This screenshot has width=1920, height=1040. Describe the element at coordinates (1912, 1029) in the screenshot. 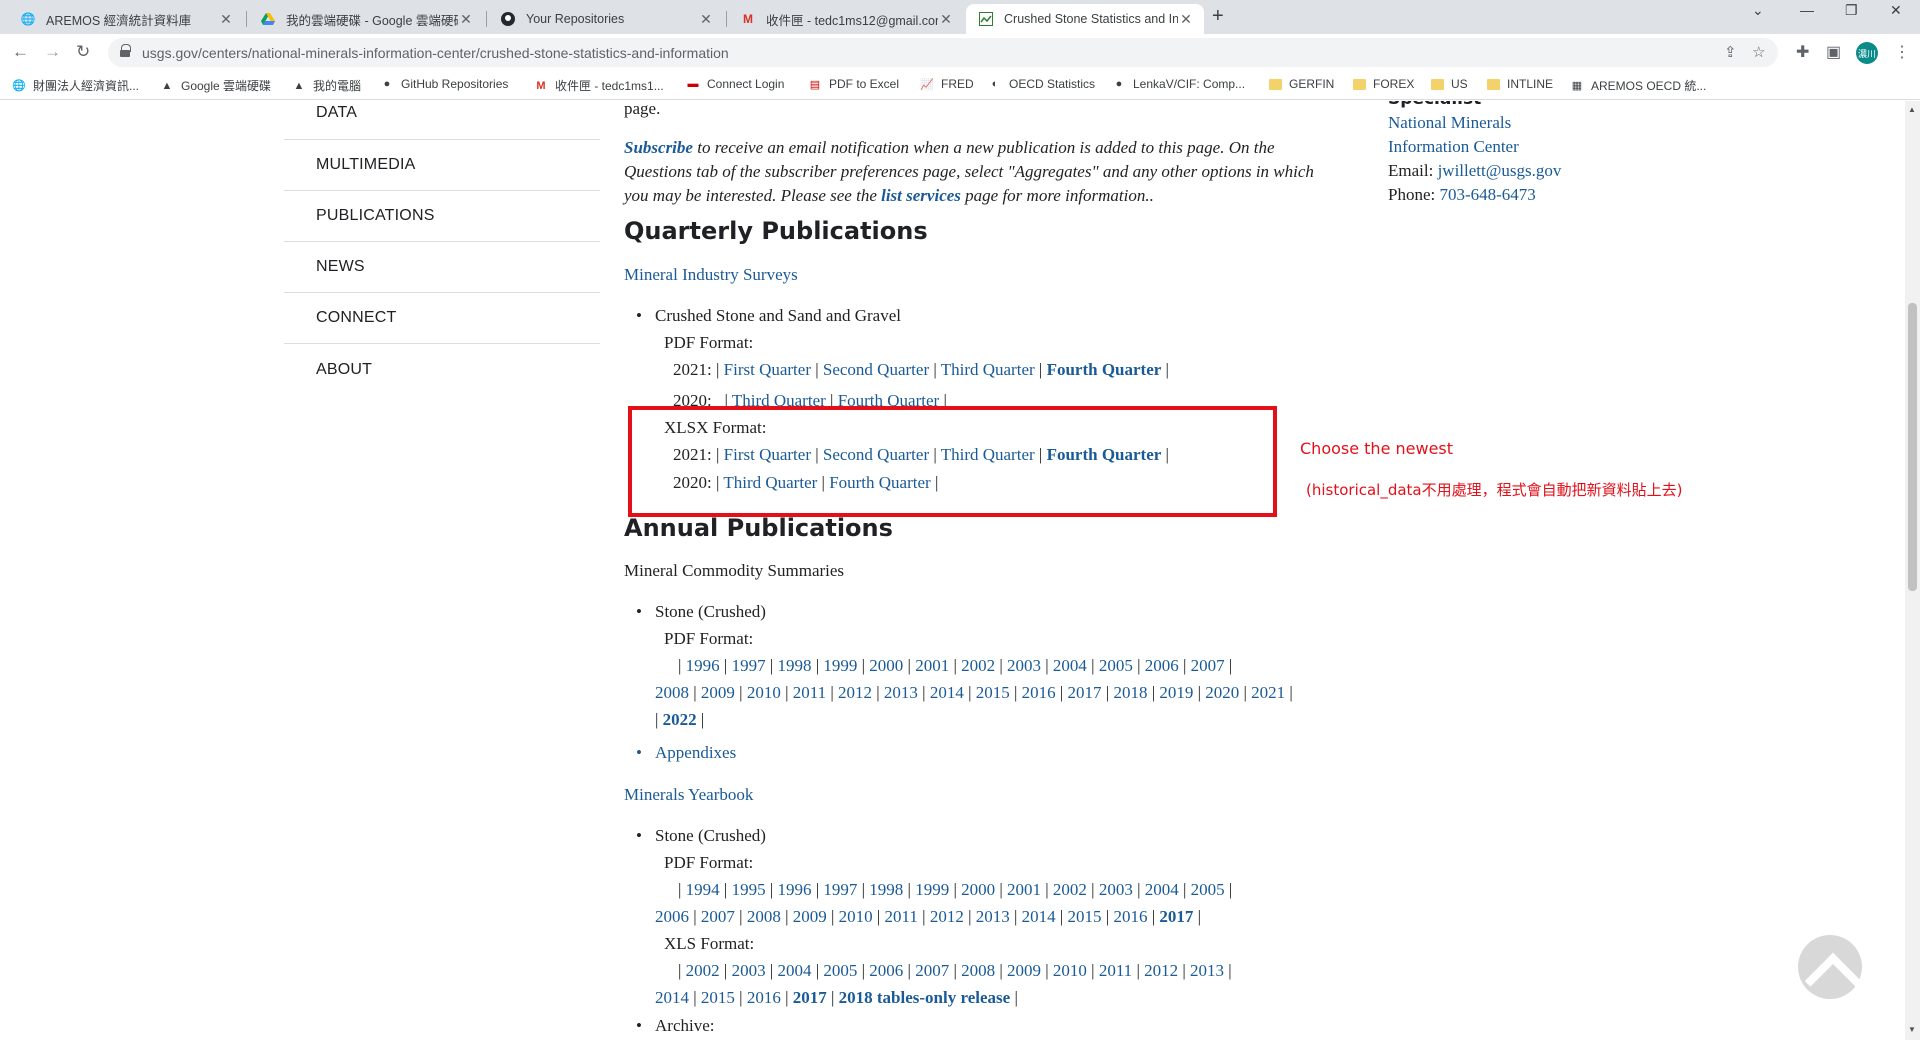

I see `scroll-down-icon: ▼` at that location.